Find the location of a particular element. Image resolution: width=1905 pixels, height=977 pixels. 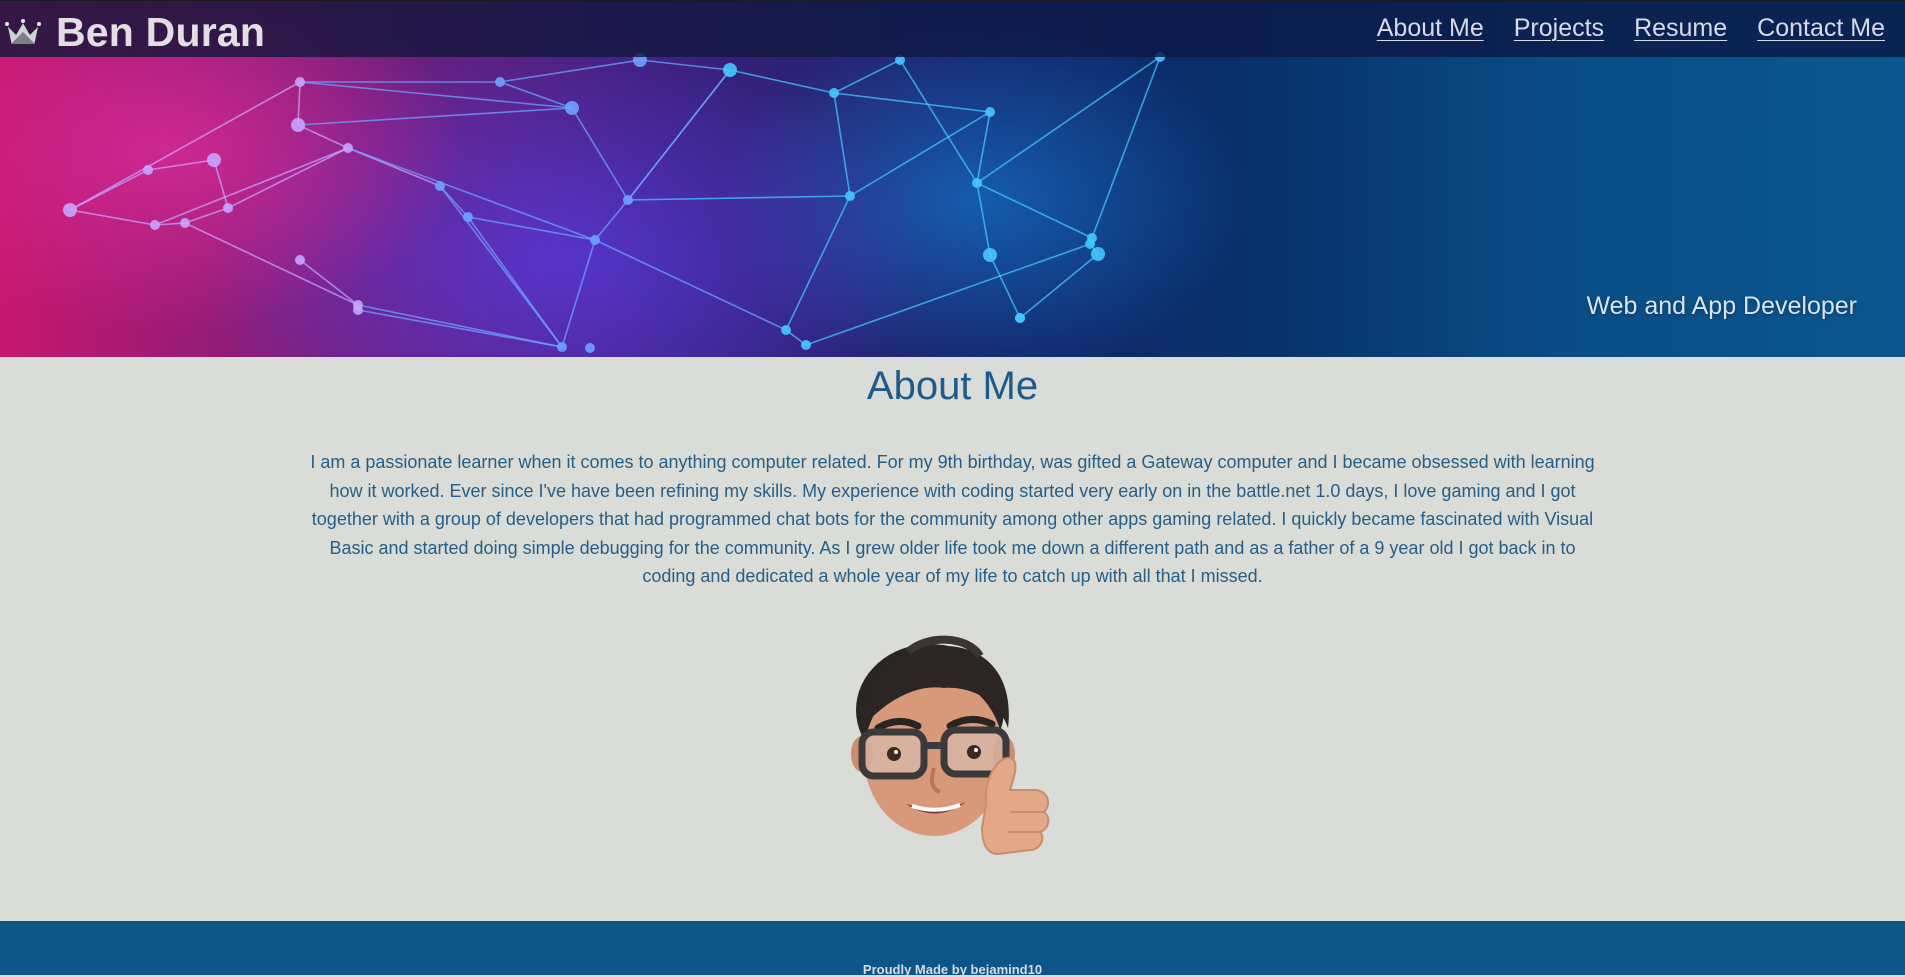

hero-tagline: Web and App Developer is located at coordinates (1721, 306).